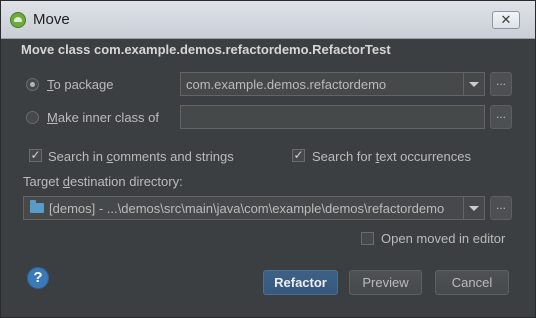 The width and height of the screenshot is (536, 318). I want to click on close-button: ✕, so click(506, 20).